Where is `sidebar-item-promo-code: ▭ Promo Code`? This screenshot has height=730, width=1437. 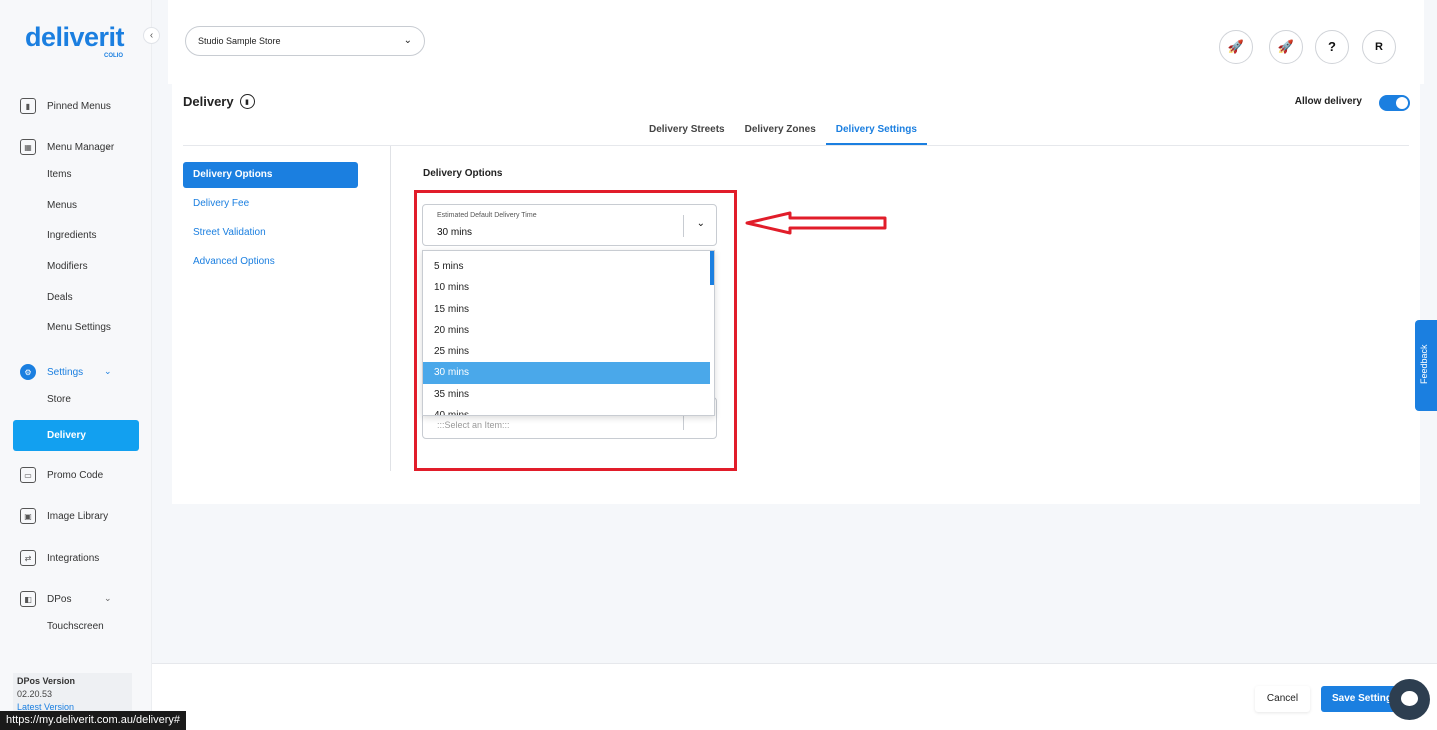 sidebar-item-promo-code: ▭ Promo Code is located at coordinates (61, 475).